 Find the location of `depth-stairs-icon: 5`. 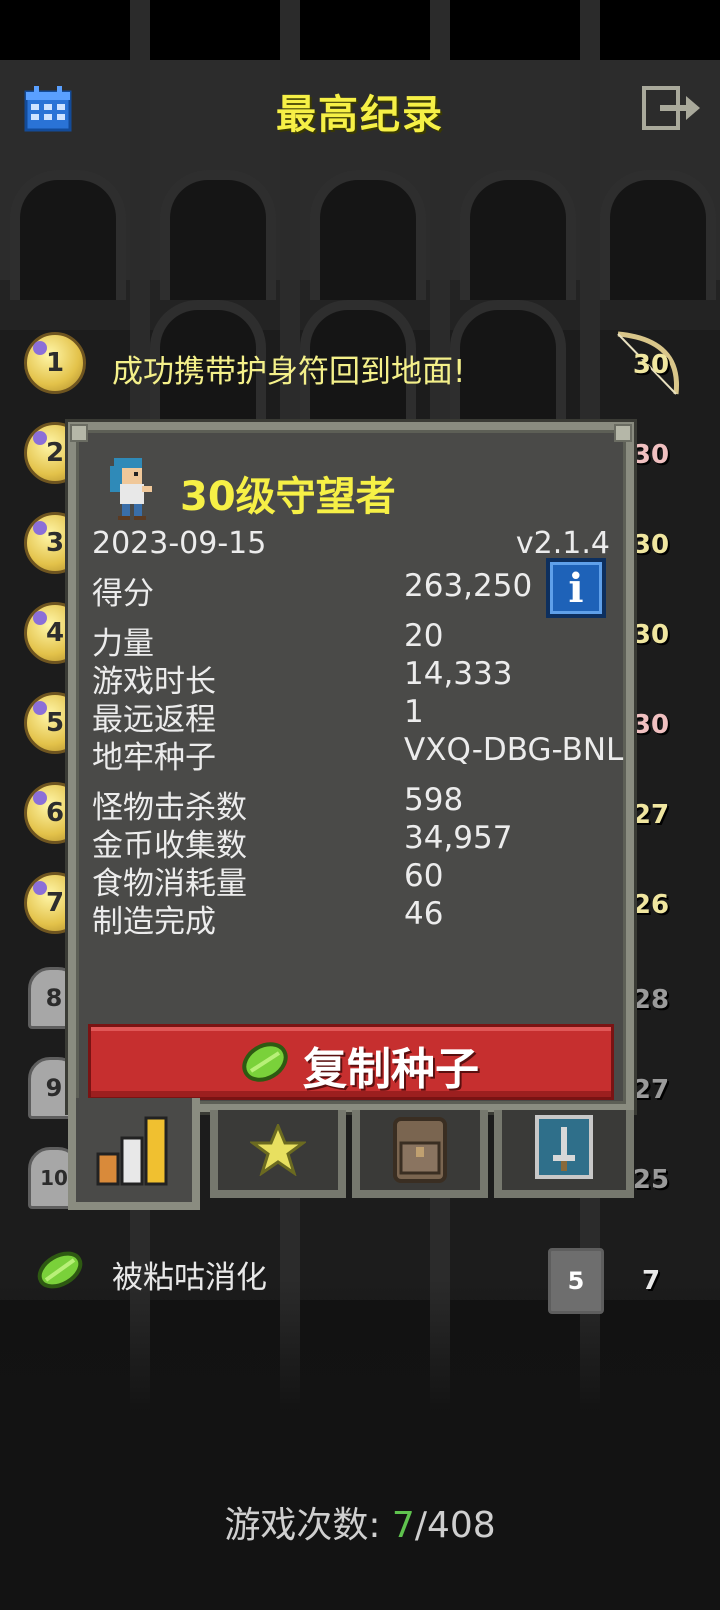

depth-stairs-icon: 5 is located at coordinates (576, 1281).